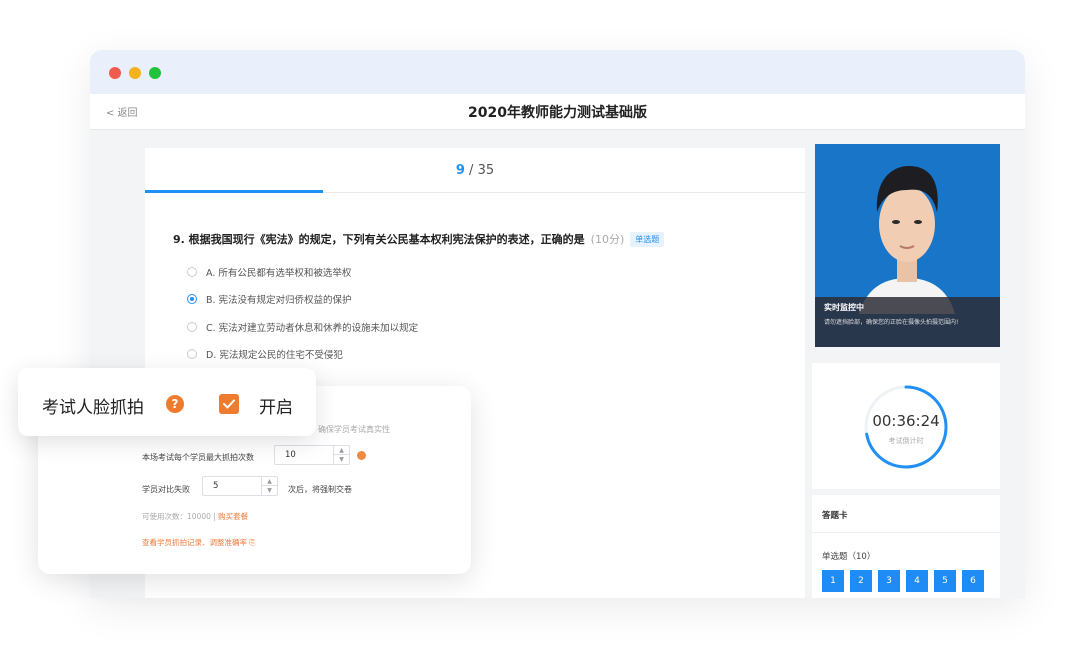 The width and height of the screenshot is (1080, 648). Describe the element at coordinates (361, 455) in the screenshot. I see `info-icon` at that location.